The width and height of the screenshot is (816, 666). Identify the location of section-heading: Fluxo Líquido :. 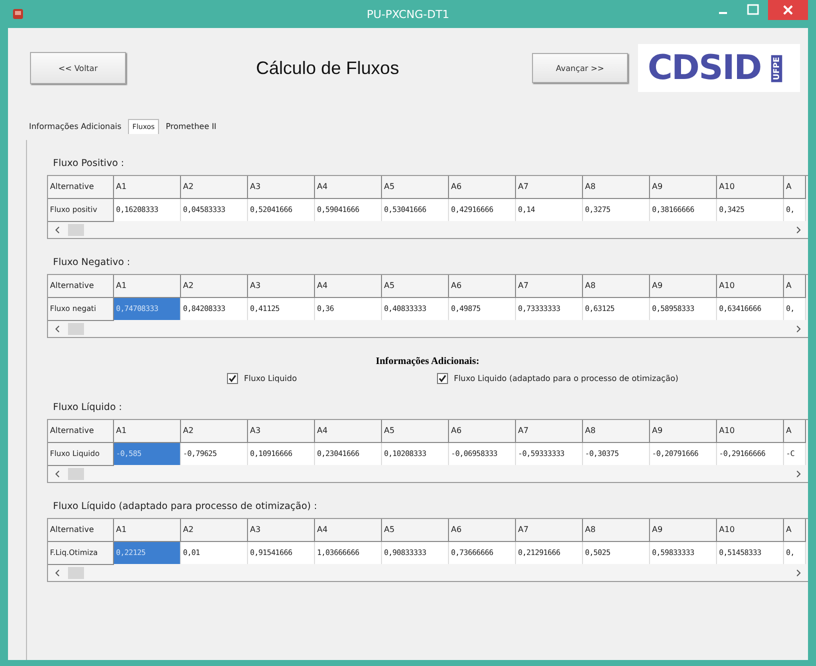
(88, 407).